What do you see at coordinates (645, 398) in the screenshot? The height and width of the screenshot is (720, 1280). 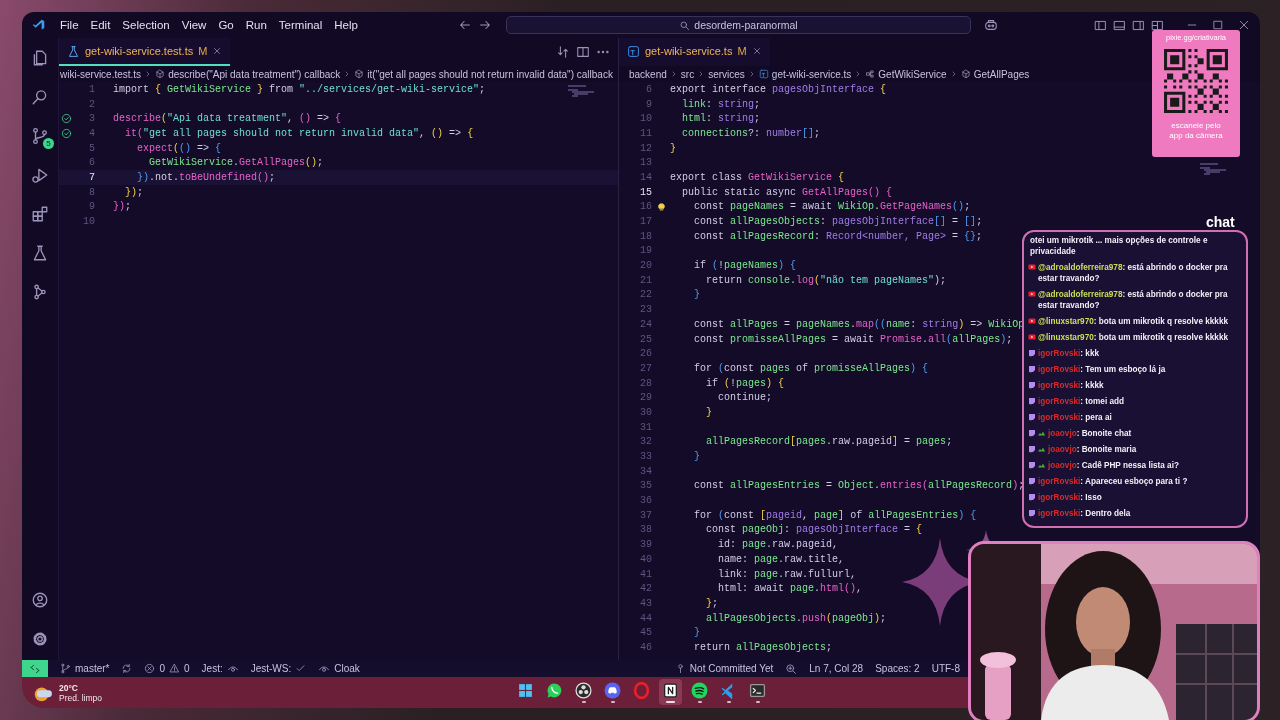 I see `line-number: 29` at bounding box center [645, 398].